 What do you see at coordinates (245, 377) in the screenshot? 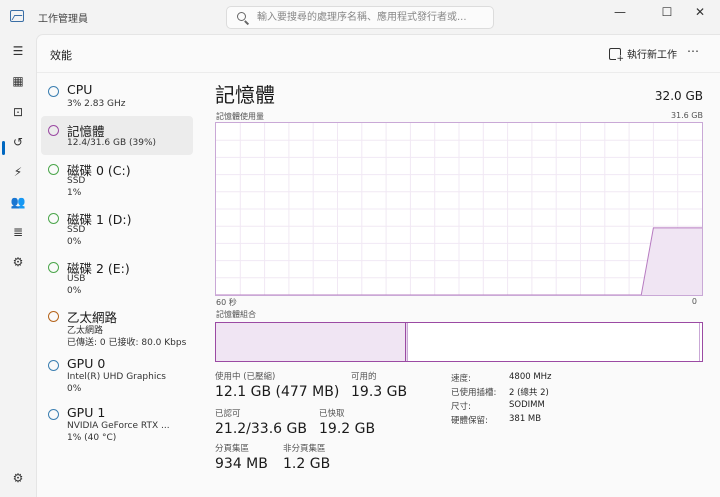
I see `stat-label: 使用中 (已壓縮)` at bounding box center [245, 377].